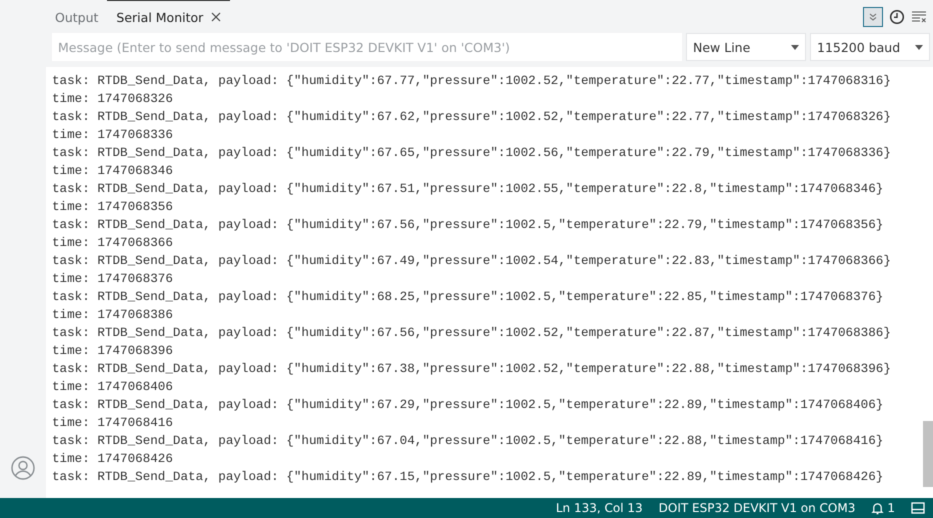 This screenshot has width=933, height=518. I want to click on scrollbar-thumb, so click(928, 454).